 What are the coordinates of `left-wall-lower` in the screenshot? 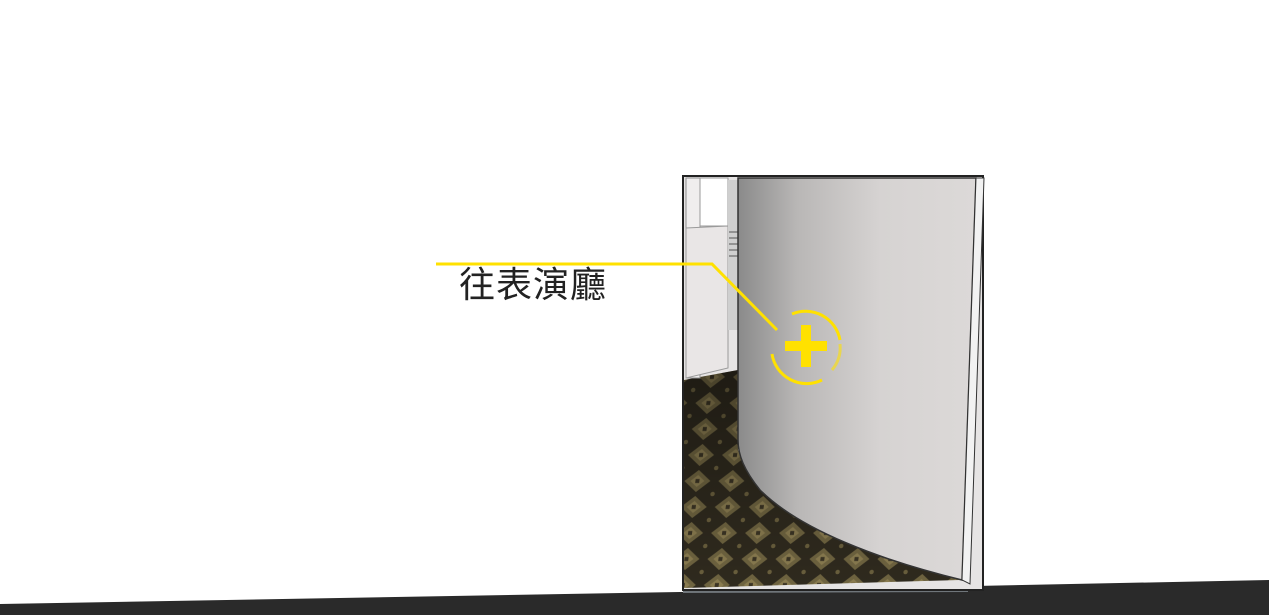 It's located at (707, 302).